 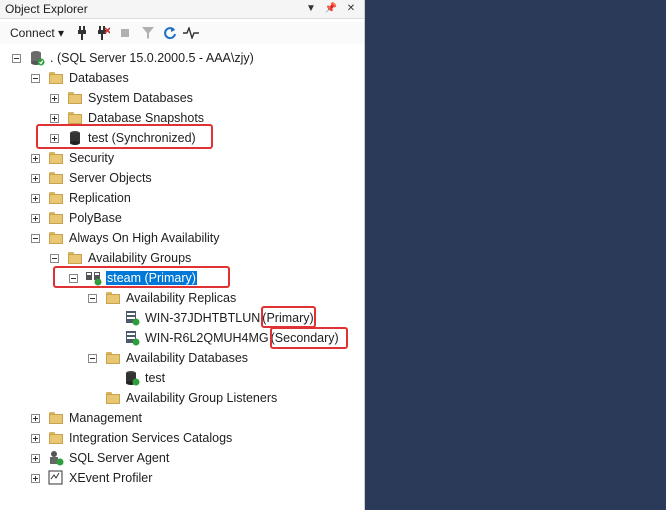 I want to click on ag-database-icon, so click(x=132, y=378).